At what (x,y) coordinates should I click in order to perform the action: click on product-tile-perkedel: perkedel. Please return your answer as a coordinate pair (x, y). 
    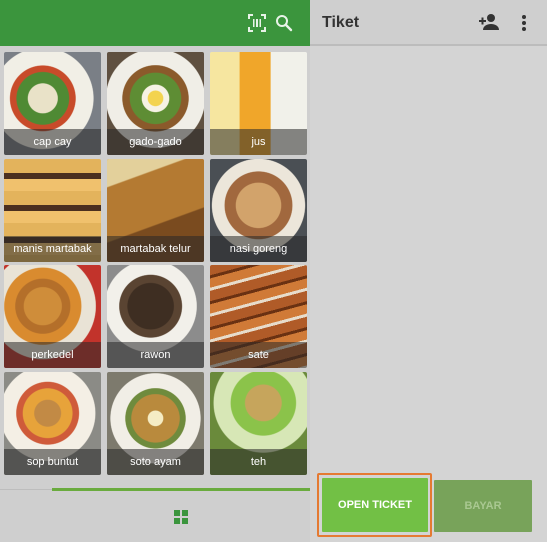
    Looking at the image, I should click on (52, 316).